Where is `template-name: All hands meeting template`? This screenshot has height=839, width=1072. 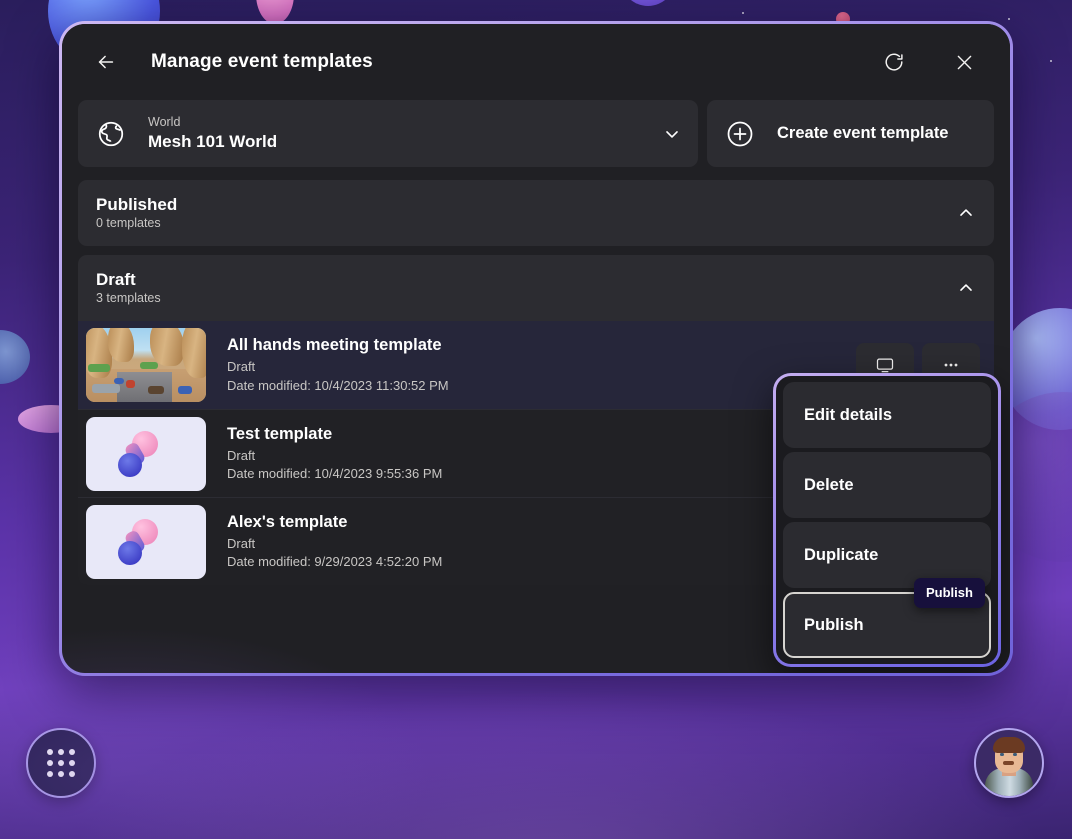
template-name: All hands meeting template is located at coordinates (334, 345).